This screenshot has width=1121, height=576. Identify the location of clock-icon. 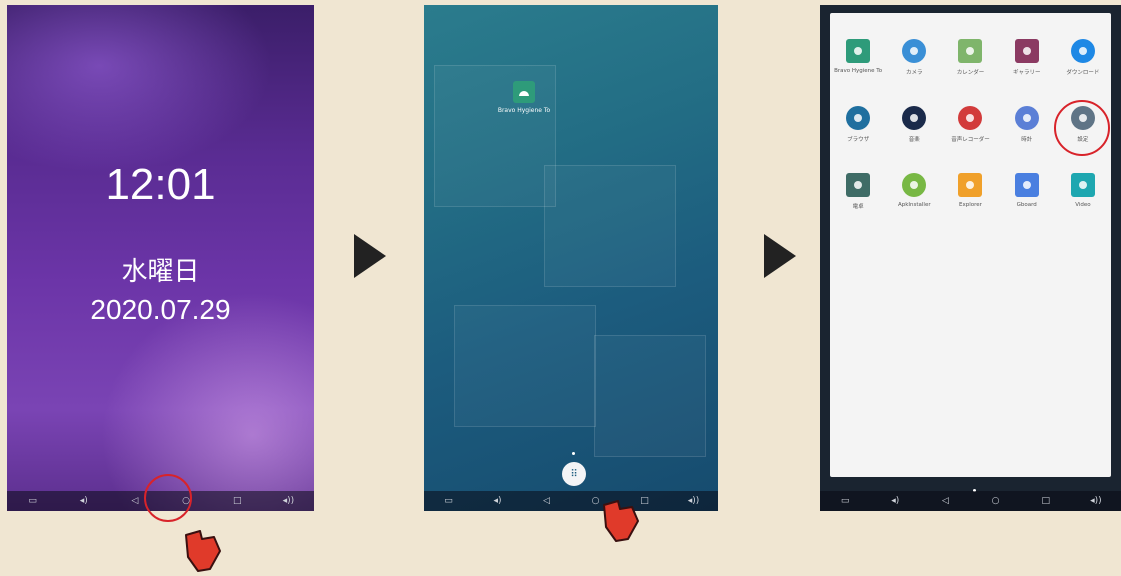
(1026, 118).